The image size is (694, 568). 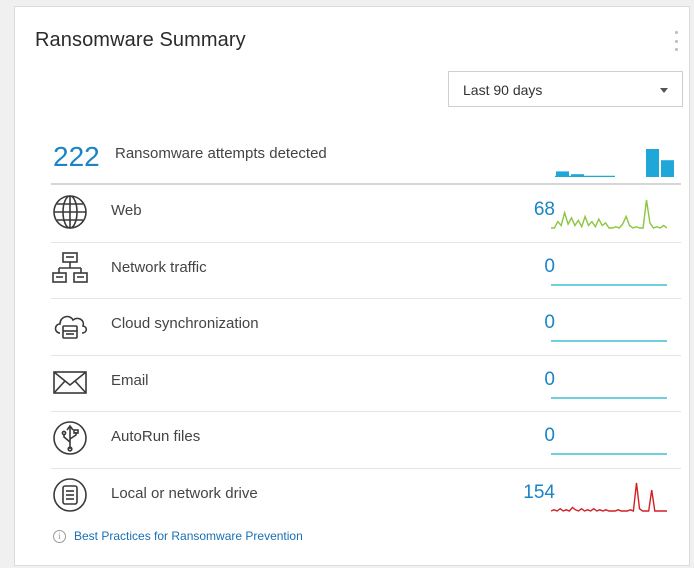 I want to click on info-icon: i, so click(x=59, y=536).